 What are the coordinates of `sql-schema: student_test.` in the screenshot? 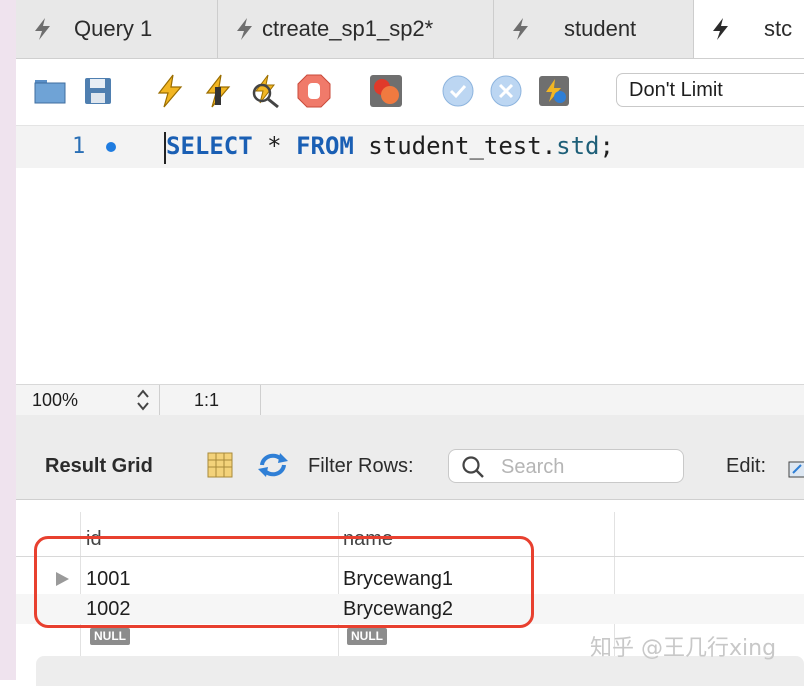 It's located at (455, 146).